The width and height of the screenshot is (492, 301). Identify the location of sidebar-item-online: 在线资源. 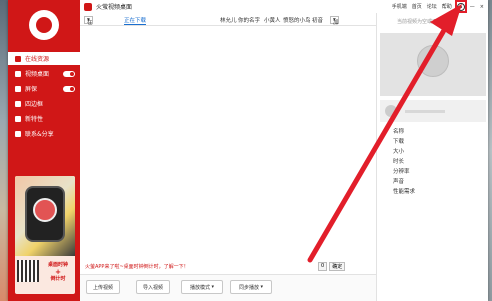
(44, 58).